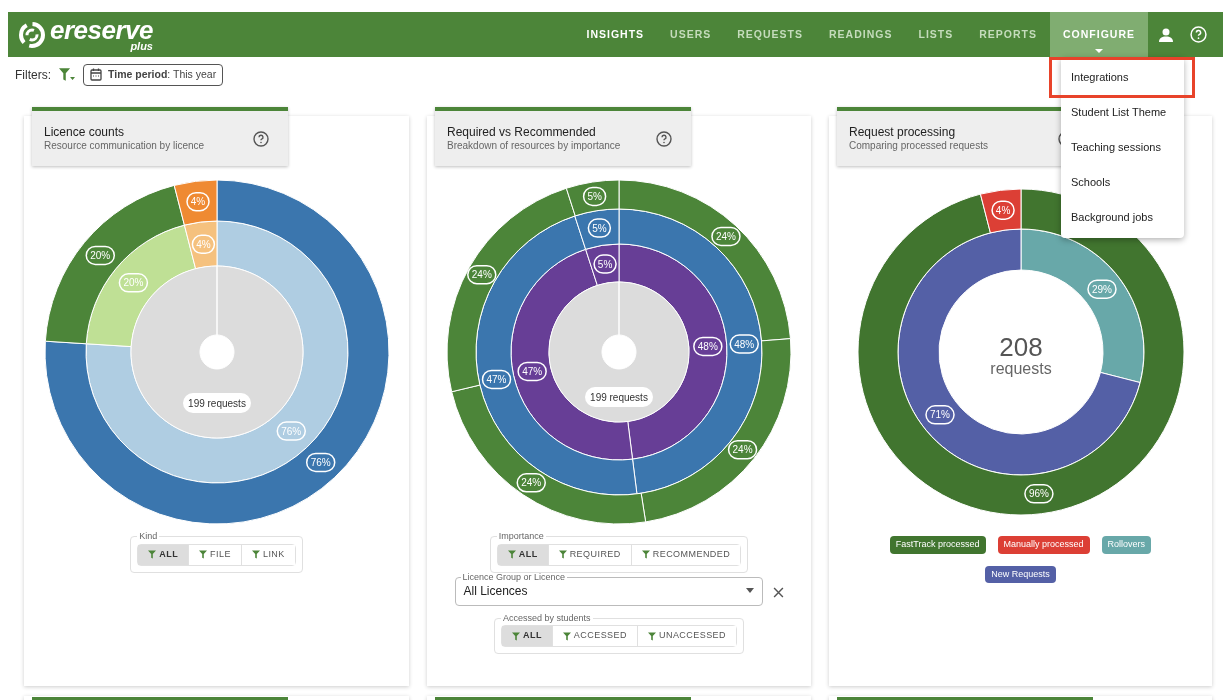 The height and width of the screenshot is (700, 1223). What do you see at coordinates (1122, 77) in the screenshot?
I see `menu-item: Integrations` at bounding box center [1122, 77].